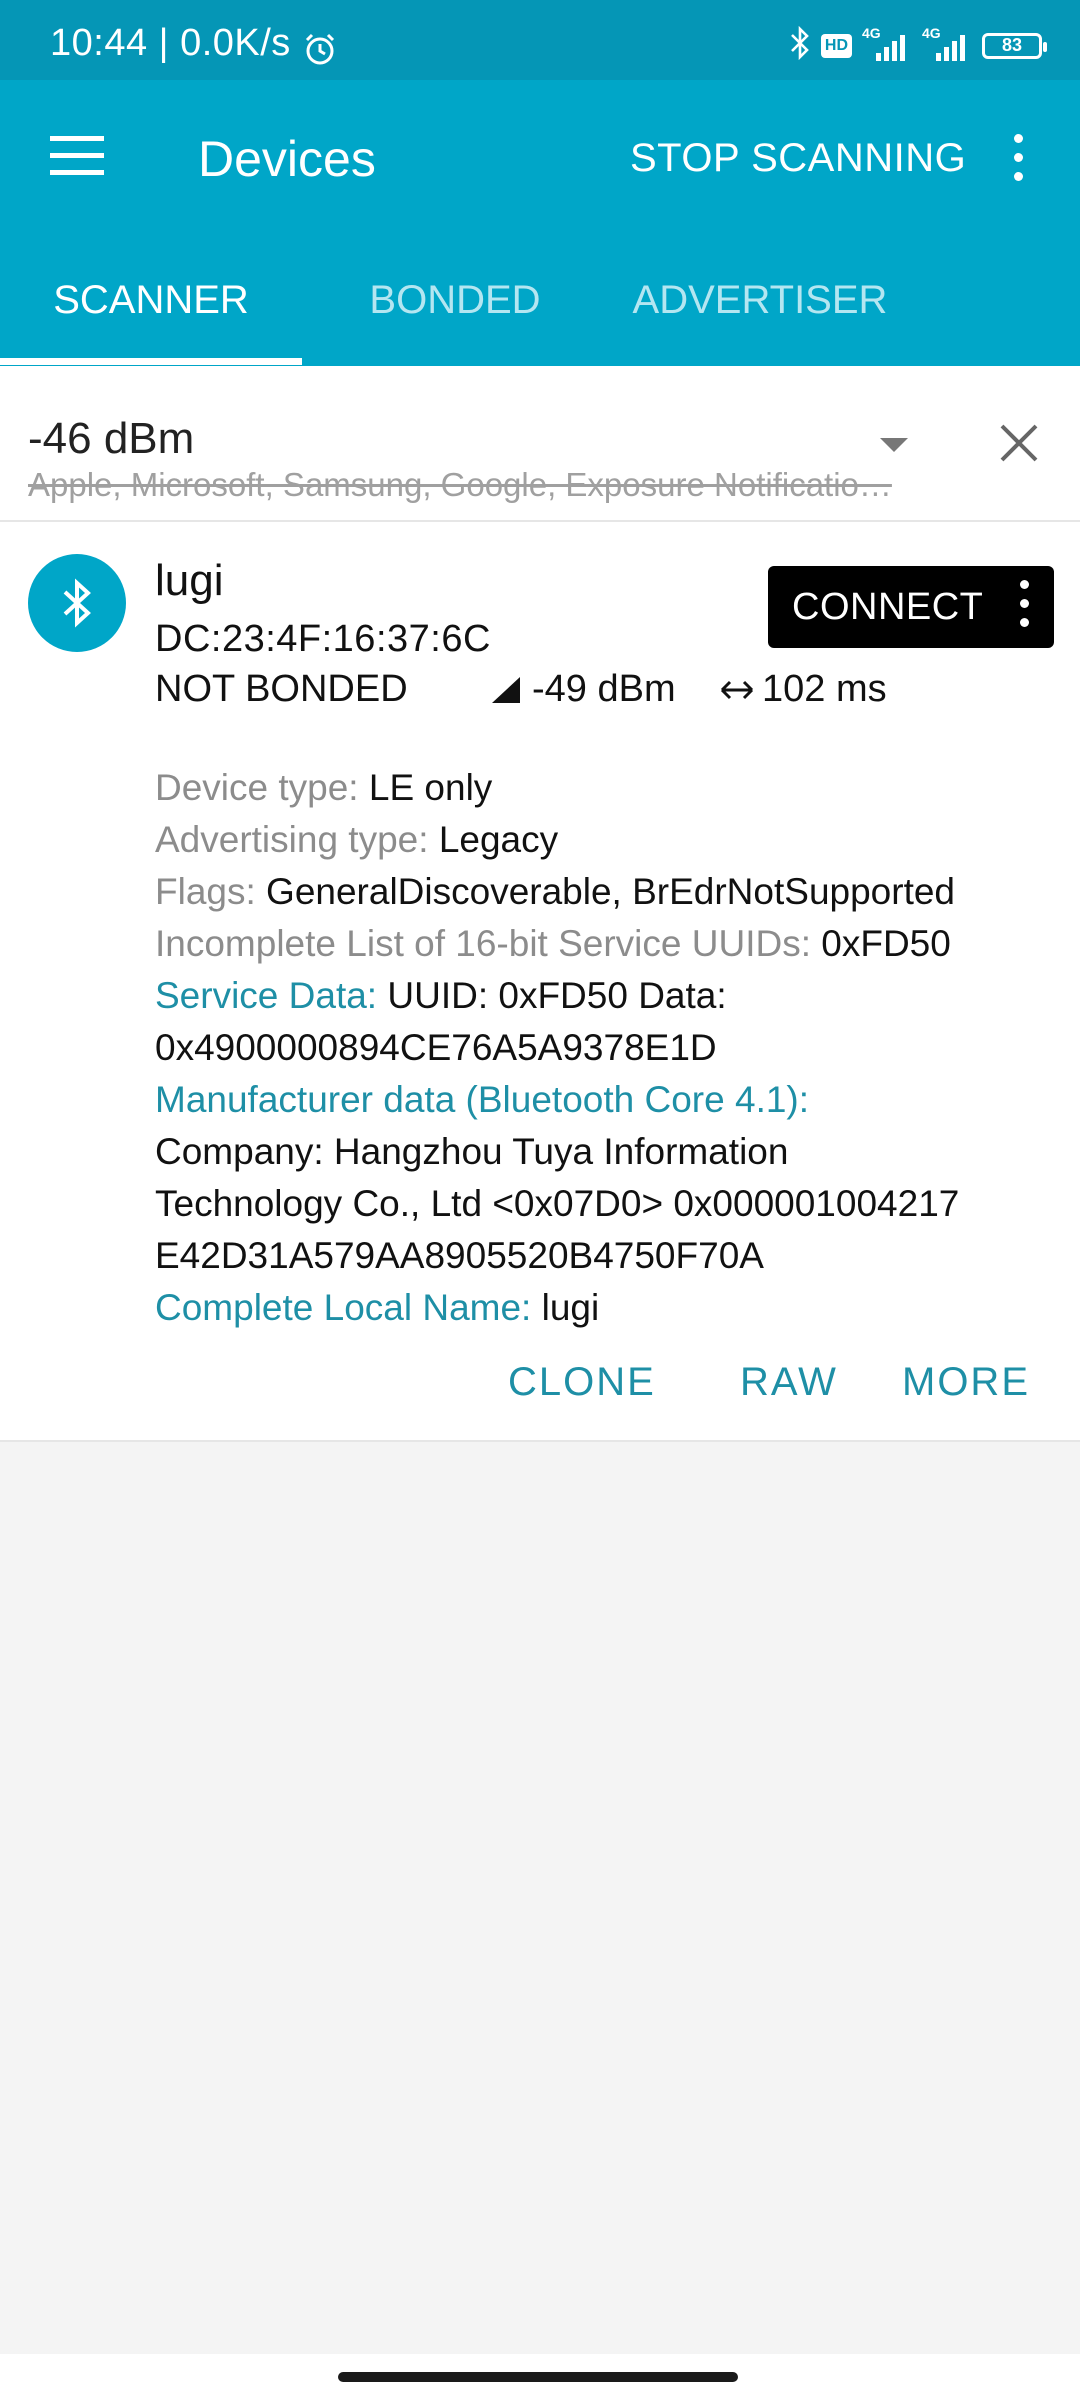 Image resolution: width=1080 pixels, height=2400 pixels. What do you see at coordinates (455, 303) in the screenshot?
I see `tab-bonded: BONDED` at bounding box center [455, 303].